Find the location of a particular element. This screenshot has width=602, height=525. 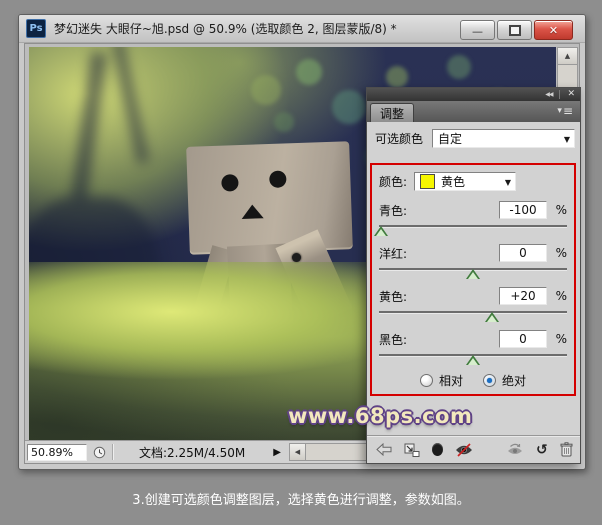

slider-group-0: 青色: -100% is located at coordinates (470, 218).